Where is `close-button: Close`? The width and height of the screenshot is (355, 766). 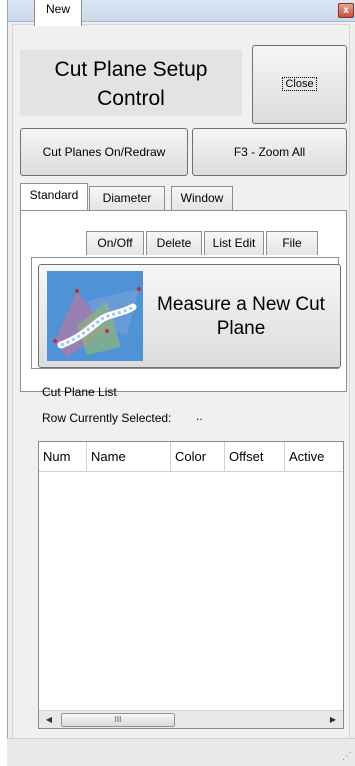
close-button: Close is located at coordinates (299, 84).